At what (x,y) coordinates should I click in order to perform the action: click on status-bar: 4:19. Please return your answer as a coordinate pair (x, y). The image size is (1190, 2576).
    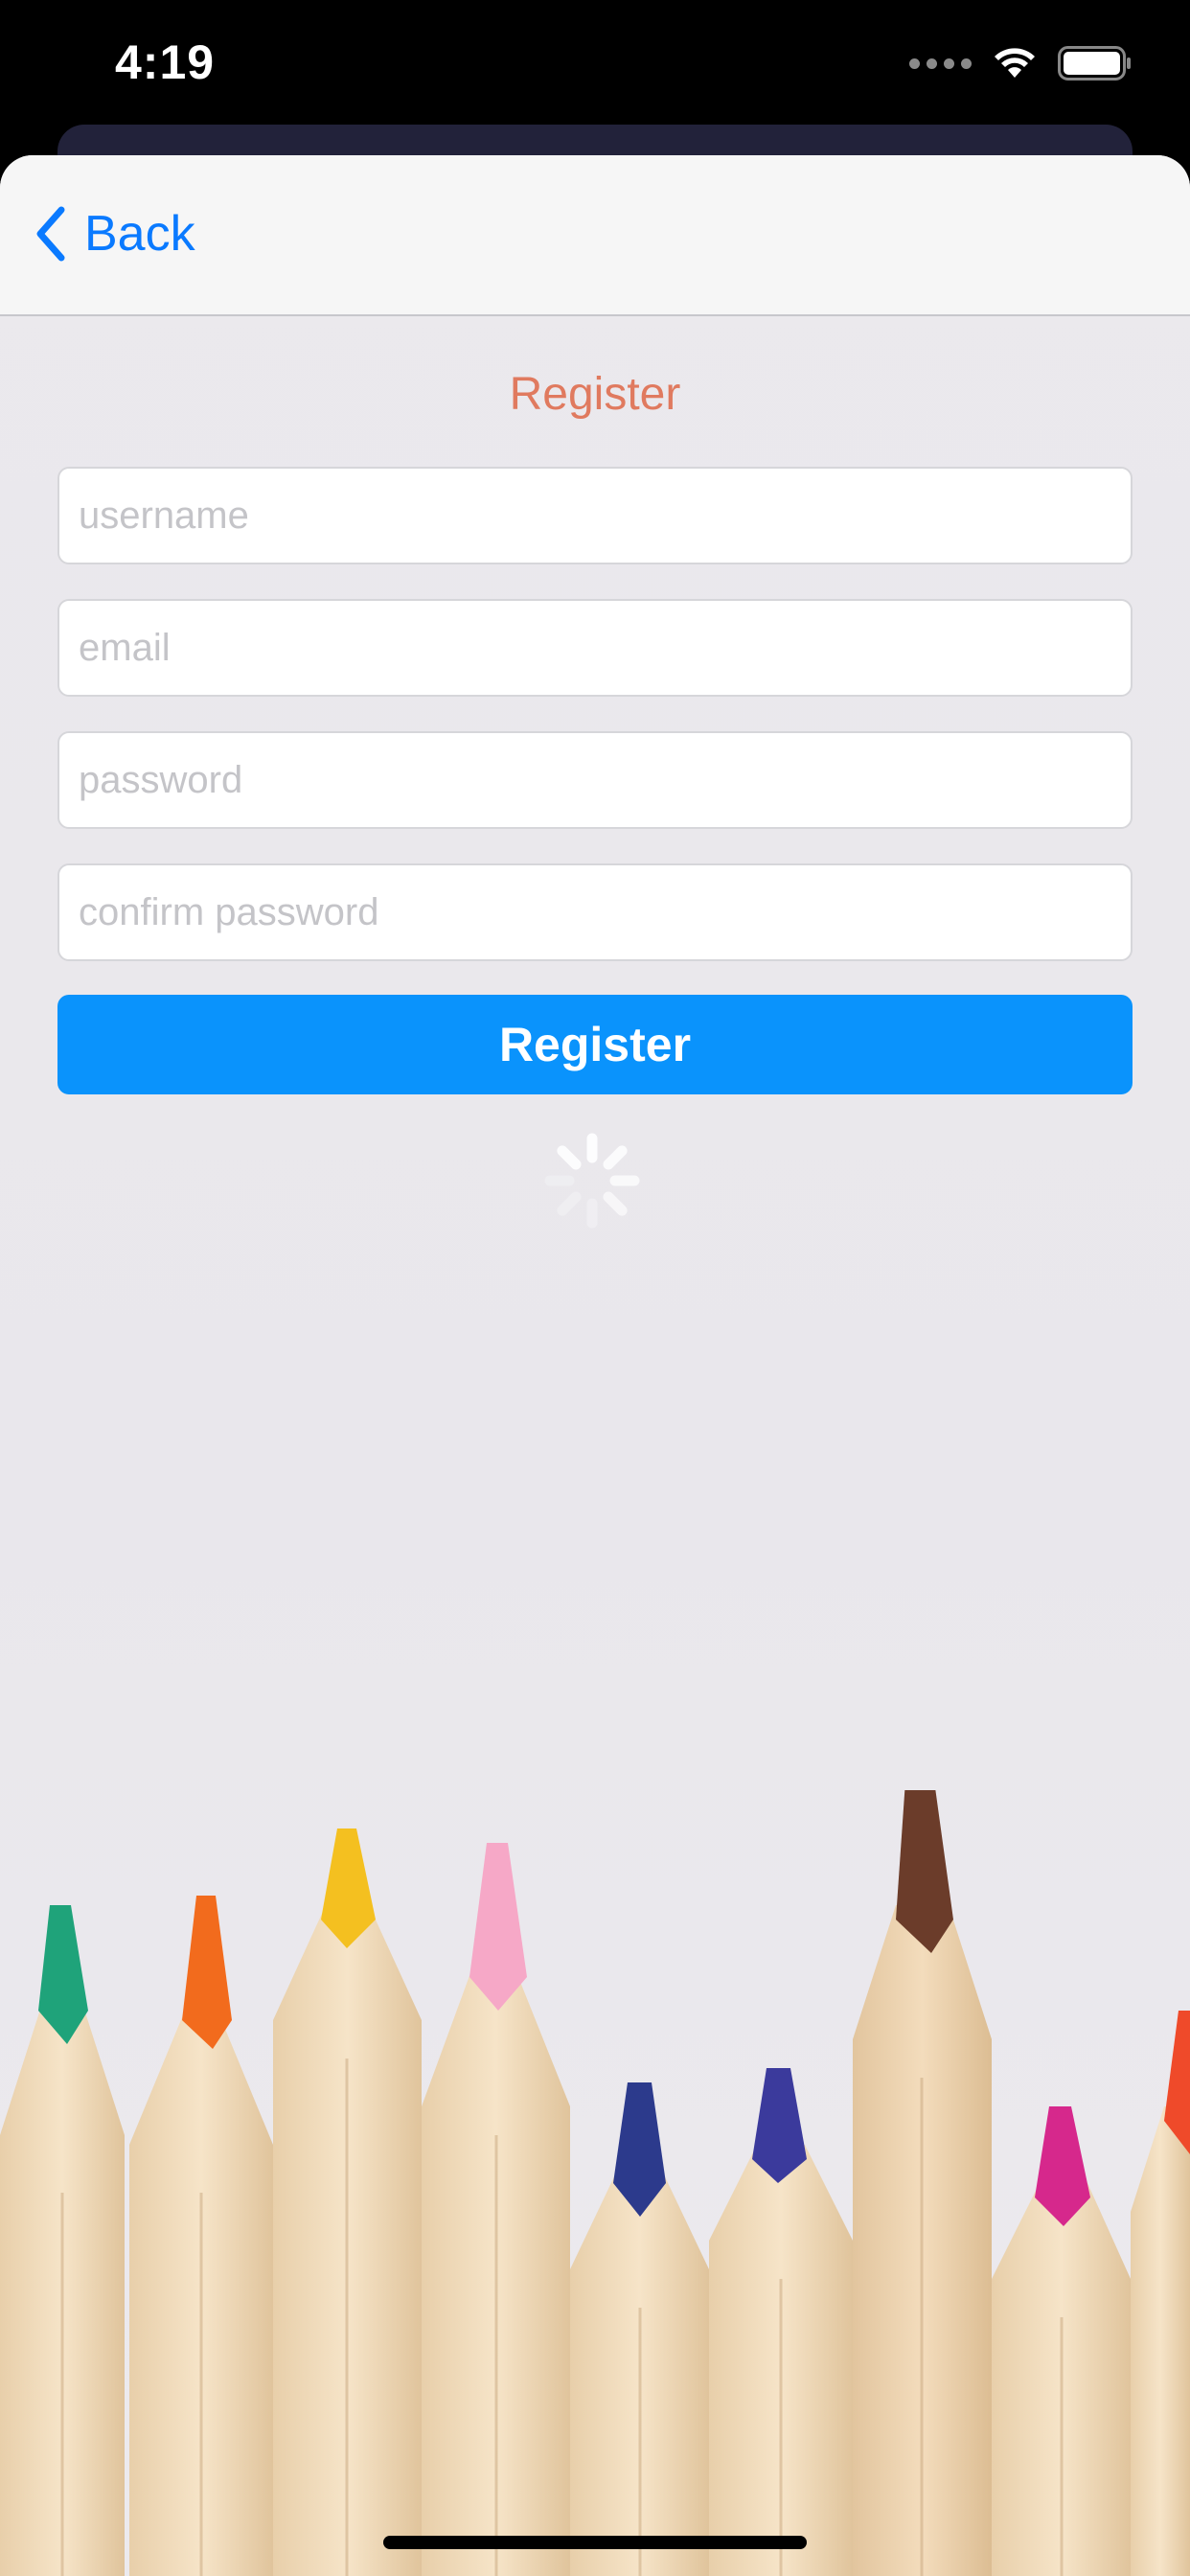
    Looking at the image, I should click on (595, 72).